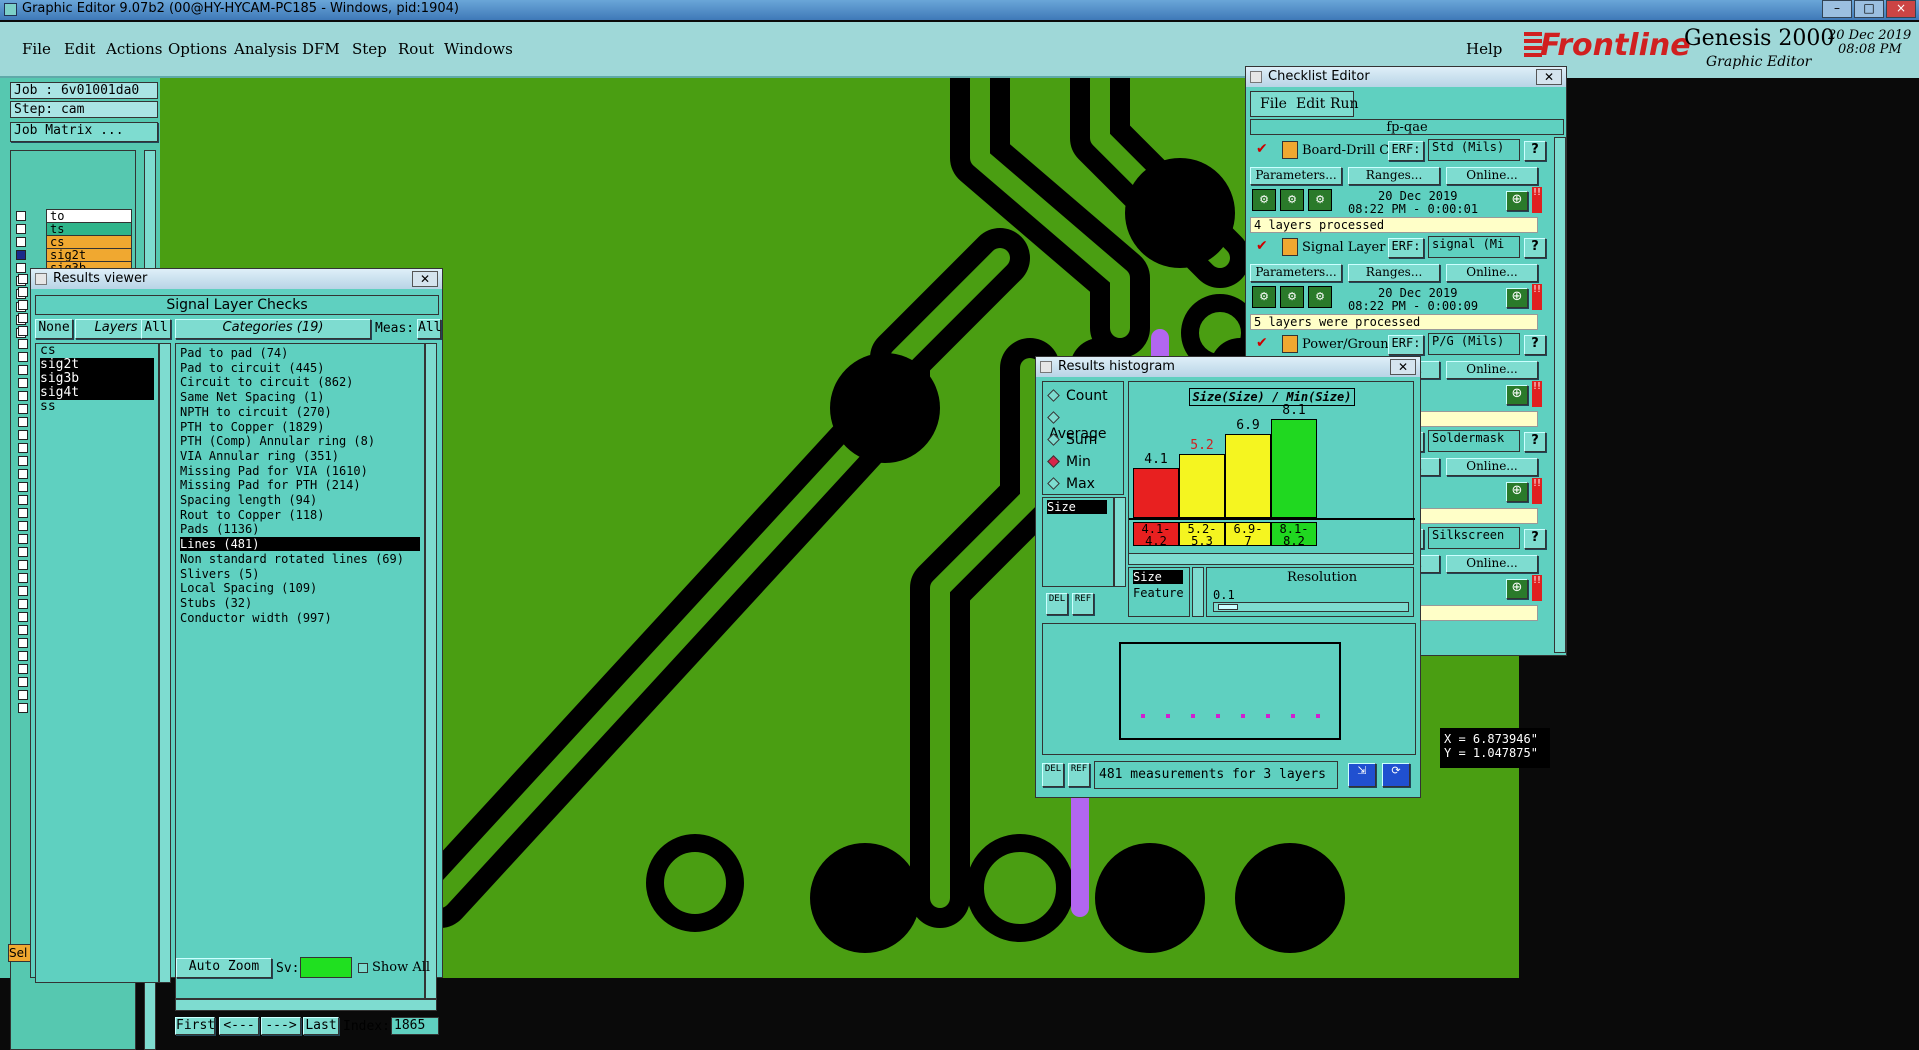  What do you see at coordinates (1071, 484) in the screenshot?
I see `mode-max-radio: Max` at bounding box center [1071, 484].